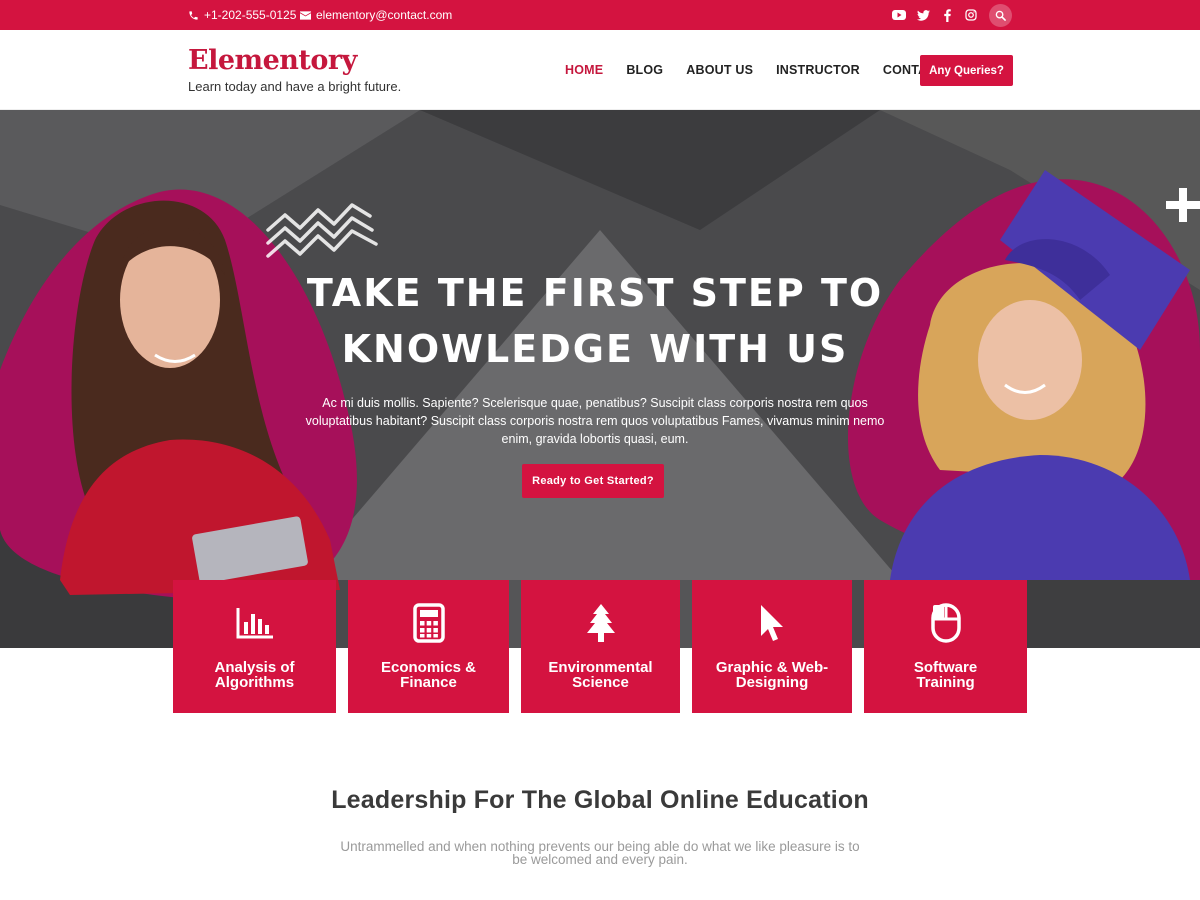 The height and width of the screenshot is (900, 1200). Describe the element at coordinates (295, 86) in the screenshot. I see `site-tagline: Learn today and have a bright future.` at that location.